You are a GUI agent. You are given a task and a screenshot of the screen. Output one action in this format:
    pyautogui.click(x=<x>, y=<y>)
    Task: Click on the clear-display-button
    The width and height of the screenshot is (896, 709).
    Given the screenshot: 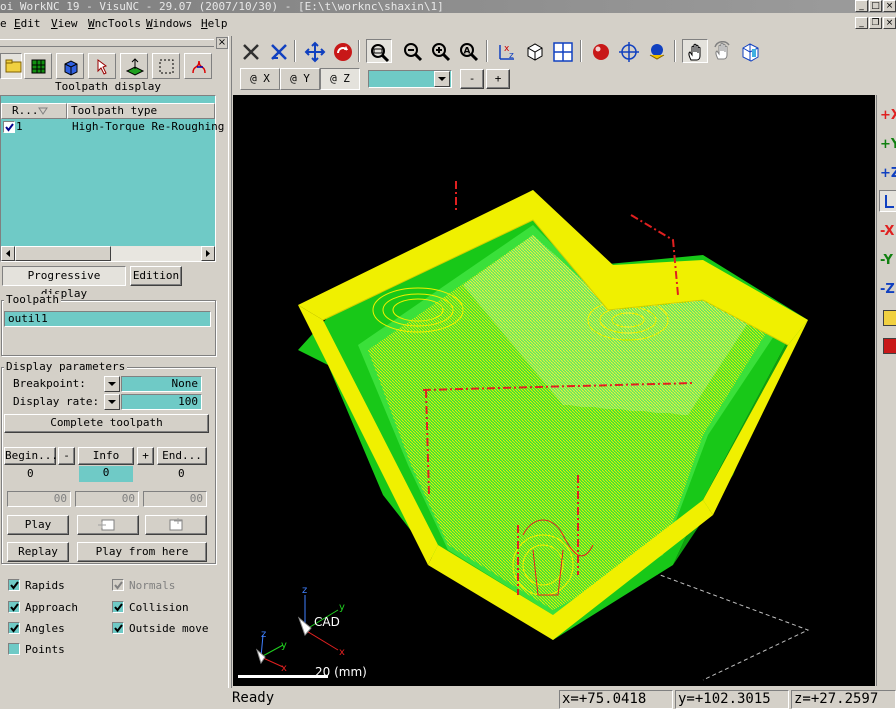 What is the action you would take?
    pyautogui.click(x=251, y=51)
    